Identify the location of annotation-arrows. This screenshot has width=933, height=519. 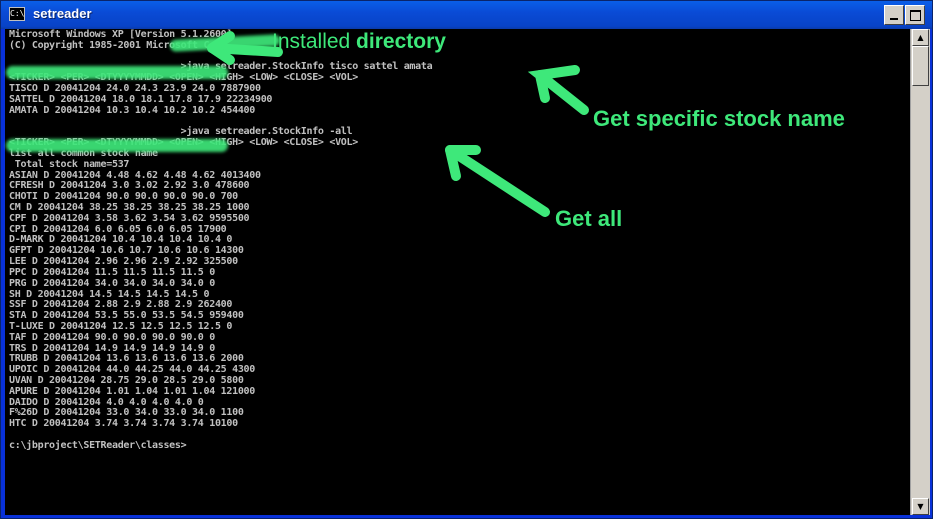
(398, 124).